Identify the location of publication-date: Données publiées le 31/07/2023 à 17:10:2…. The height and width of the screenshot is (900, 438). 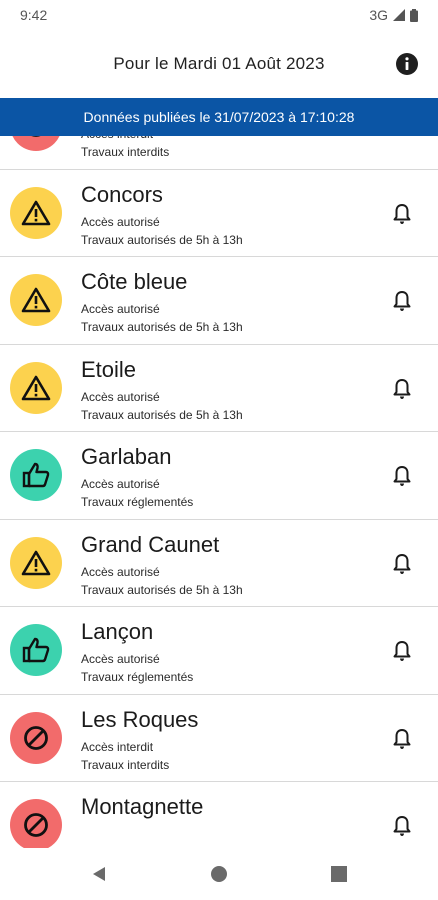
(219, 117).